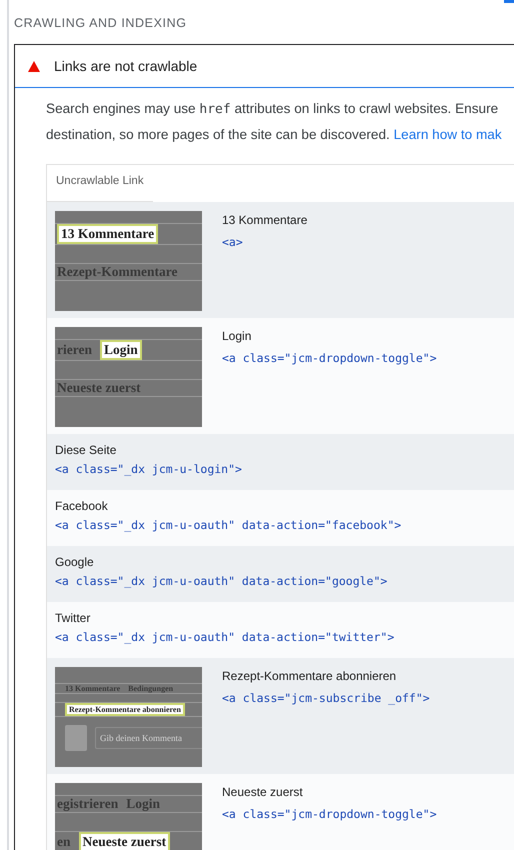  What do you see at coordinates (232, 242) in the screenshot?
I see `code-snippet: <a>` at bounding box center [232, 242].